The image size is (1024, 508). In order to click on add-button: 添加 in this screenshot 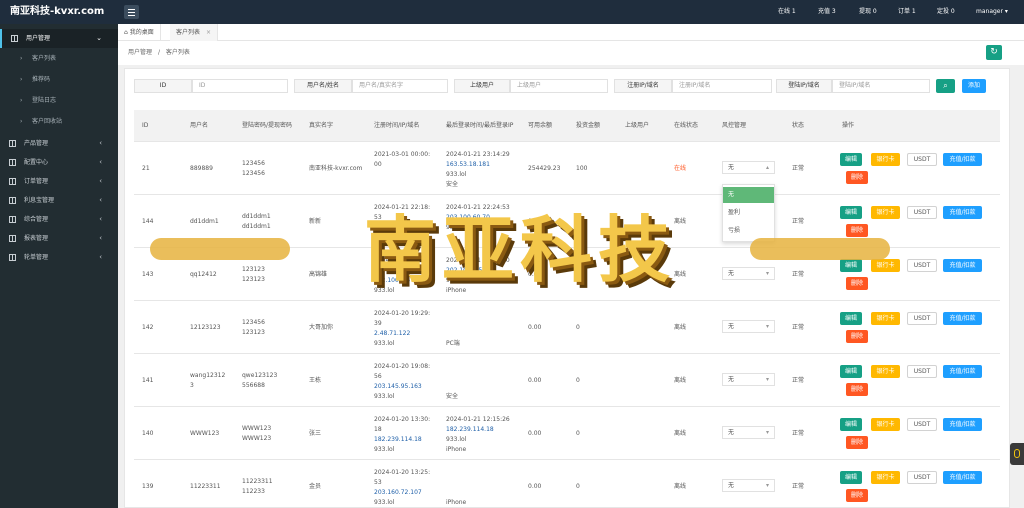, I will do `click(974, 86)`.